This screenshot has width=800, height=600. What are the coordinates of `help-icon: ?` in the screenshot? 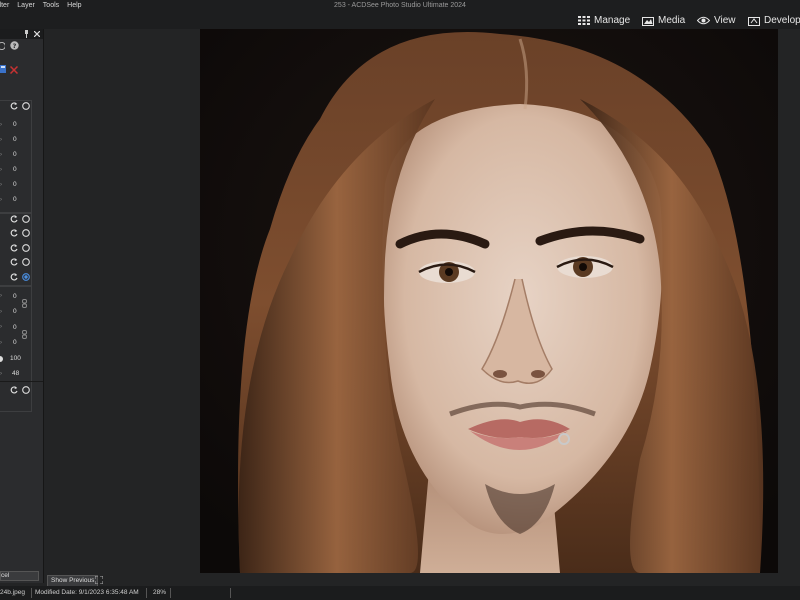 It's located at (14, 45).